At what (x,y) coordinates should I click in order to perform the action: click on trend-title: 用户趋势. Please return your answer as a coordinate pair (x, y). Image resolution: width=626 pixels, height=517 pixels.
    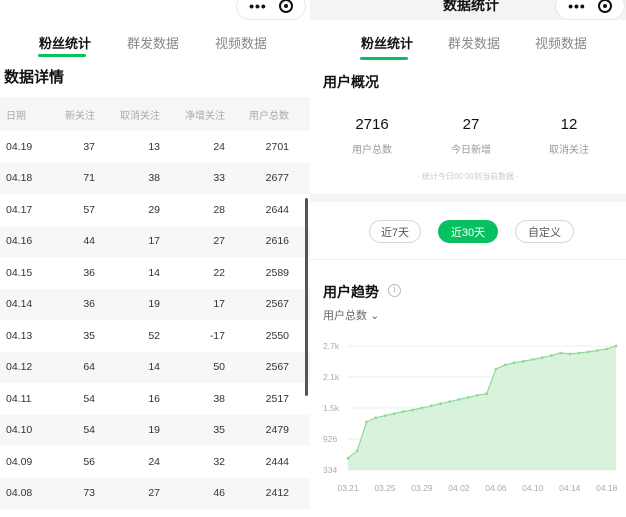
    Looking at the image, I should click on (351, 292).